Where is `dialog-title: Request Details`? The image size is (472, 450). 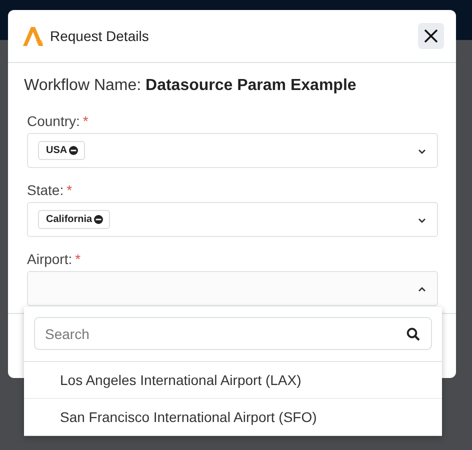
dialog-title: Request Details is located at coordinates (100, 36).